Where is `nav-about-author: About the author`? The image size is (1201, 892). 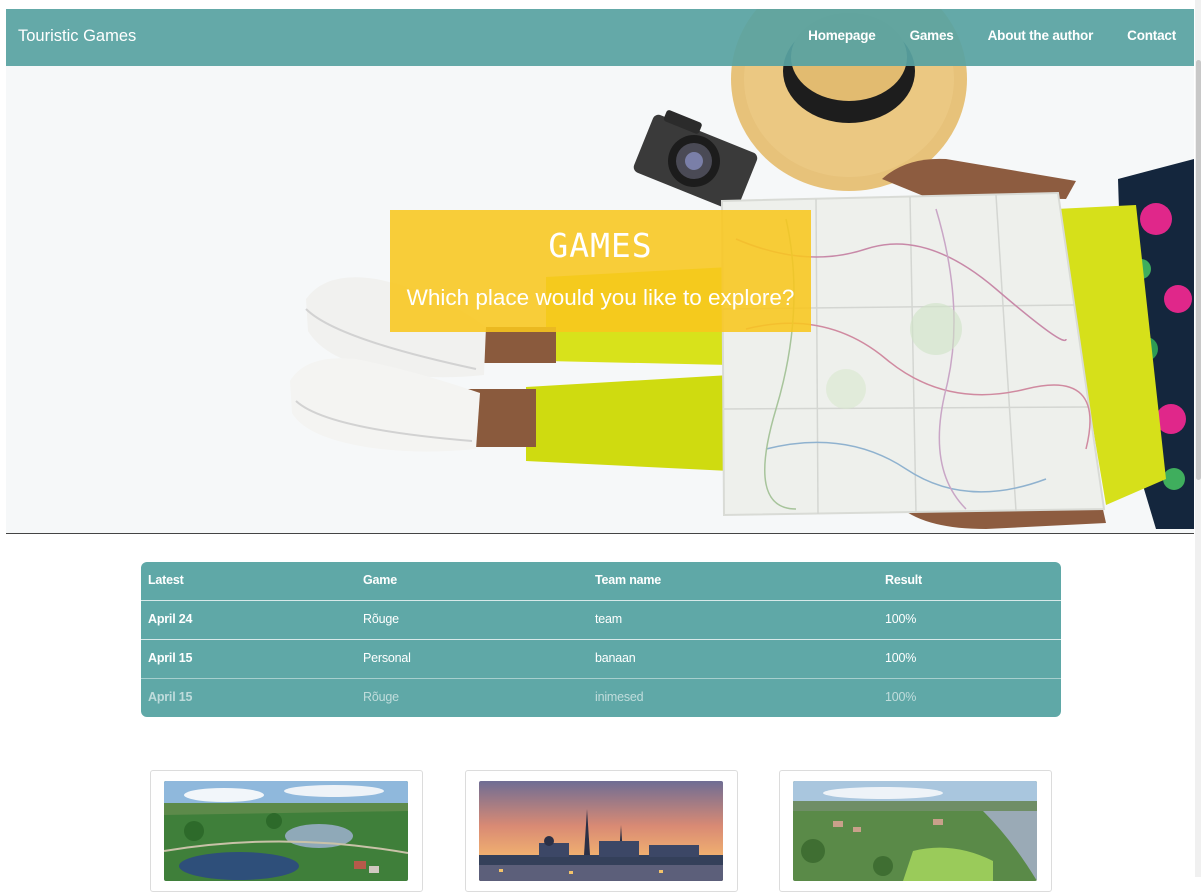
nav-about-author: About the author is located at coordinates (1041, 36).